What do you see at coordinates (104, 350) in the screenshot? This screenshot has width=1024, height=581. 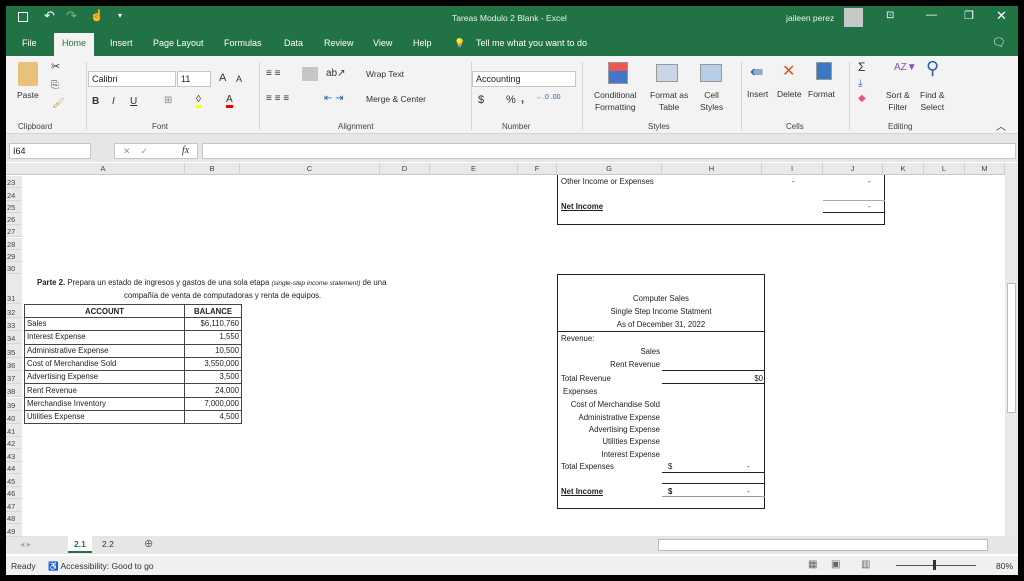 I see `account-cell: Administrative Expense` at bounding box center [104, 350].